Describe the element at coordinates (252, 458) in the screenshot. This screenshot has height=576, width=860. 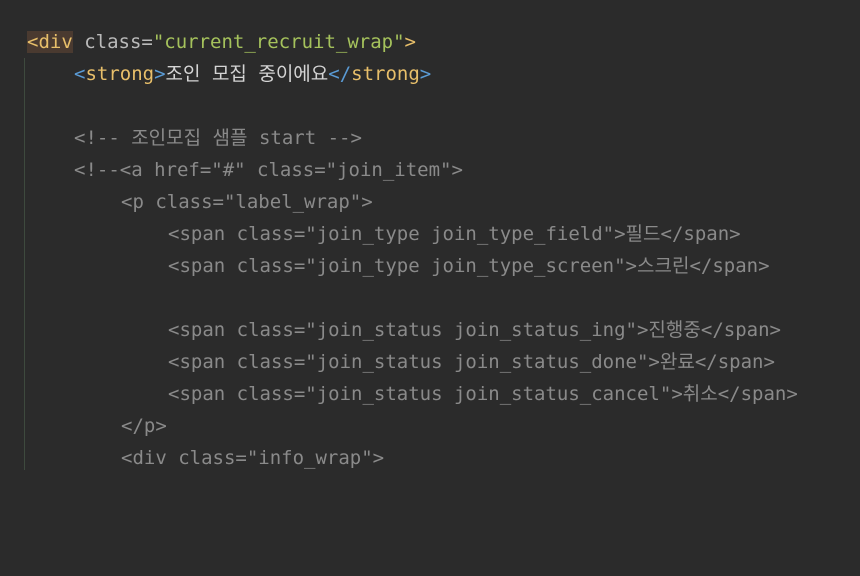
I see `code-line-12: <div class="info_wrap">` at that location.